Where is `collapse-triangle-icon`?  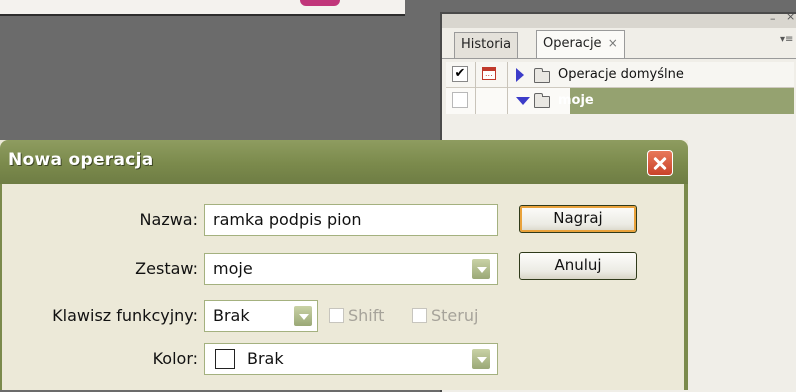 collapse-triangle-icon is located at coordinates (523, 101).